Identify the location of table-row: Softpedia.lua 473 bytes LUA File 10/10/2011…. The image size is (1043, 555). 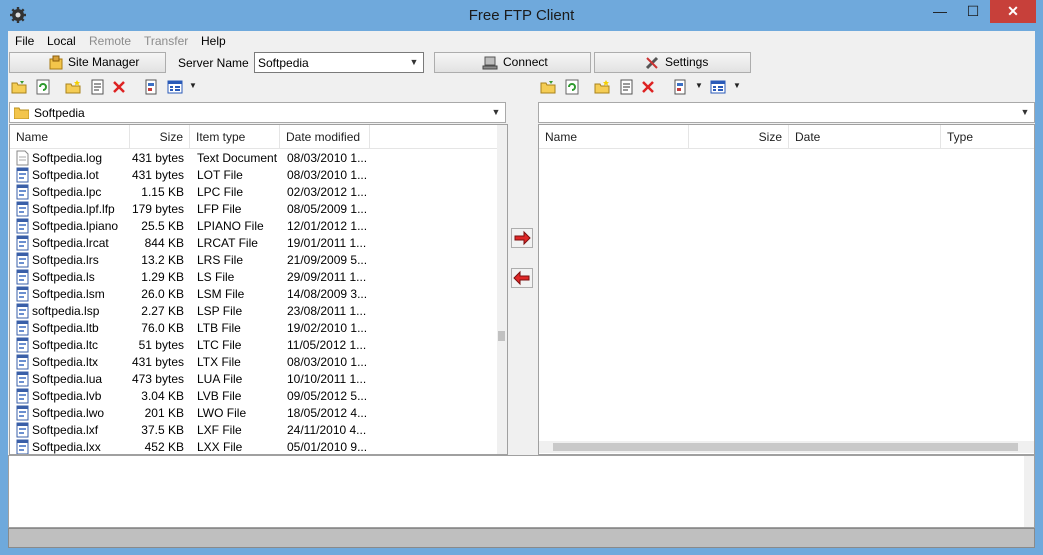
(252, 379).